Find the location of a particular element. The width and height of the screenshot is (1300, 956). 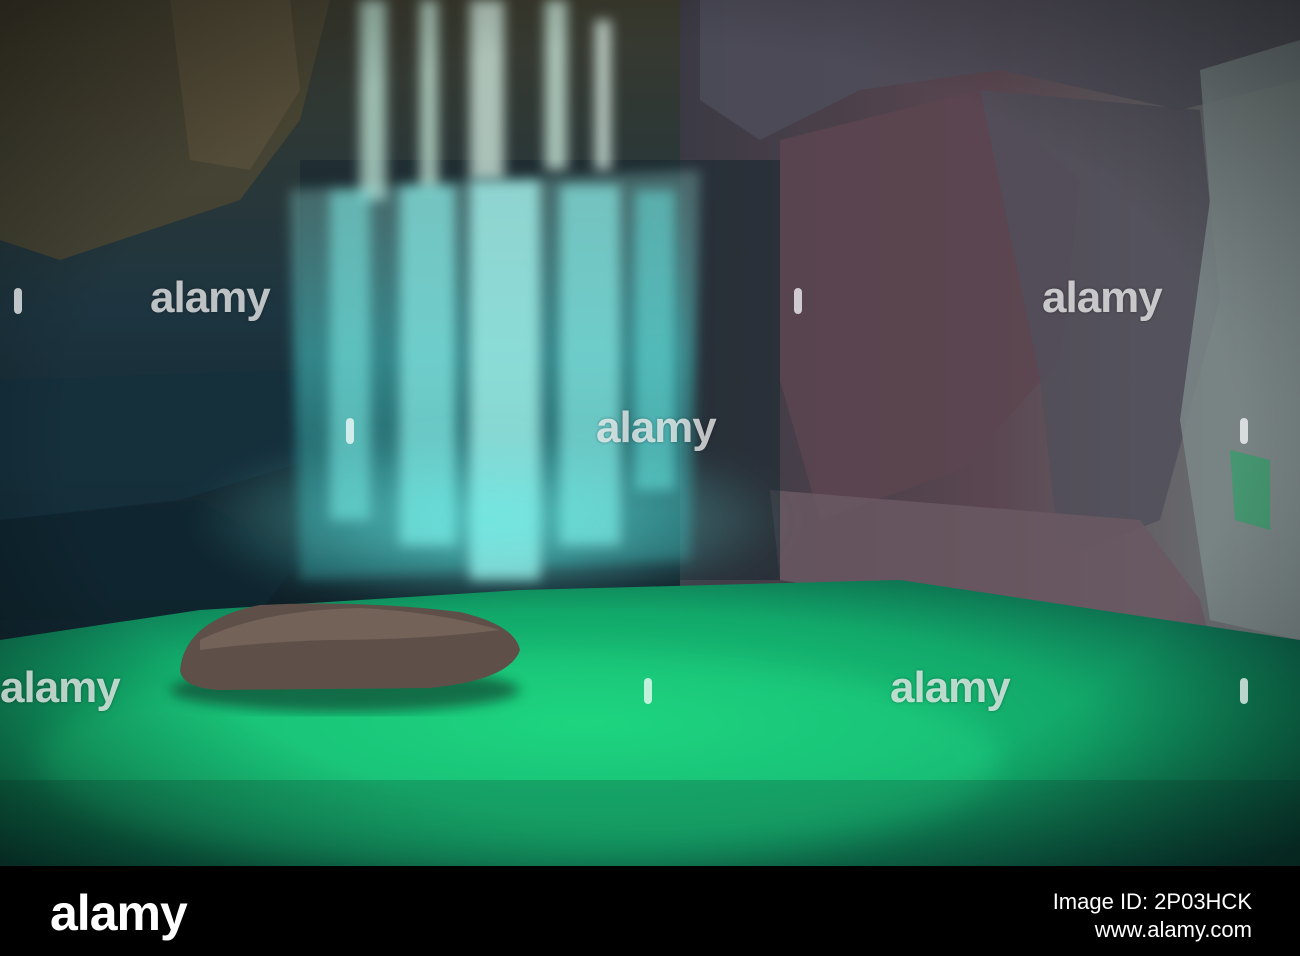

alamy-logo: alamy is located at coordinates (119, 913).